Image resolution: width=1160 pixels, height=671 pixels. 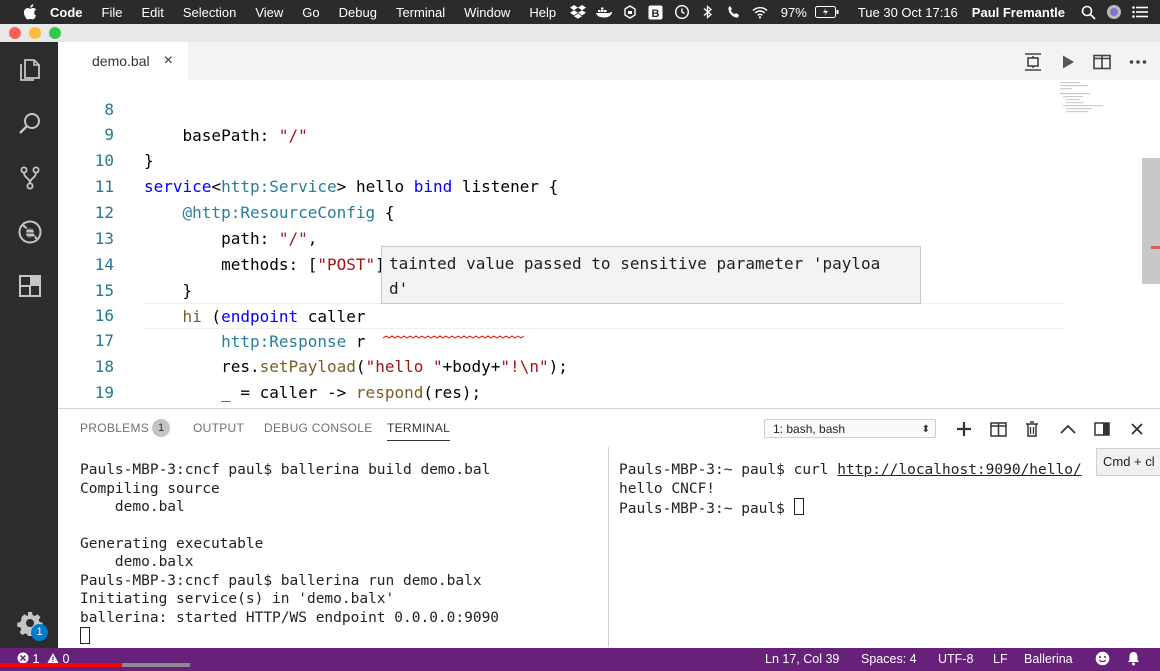 I want to click on select-arrows-icon: ⬍, so click(x=925, y=429).